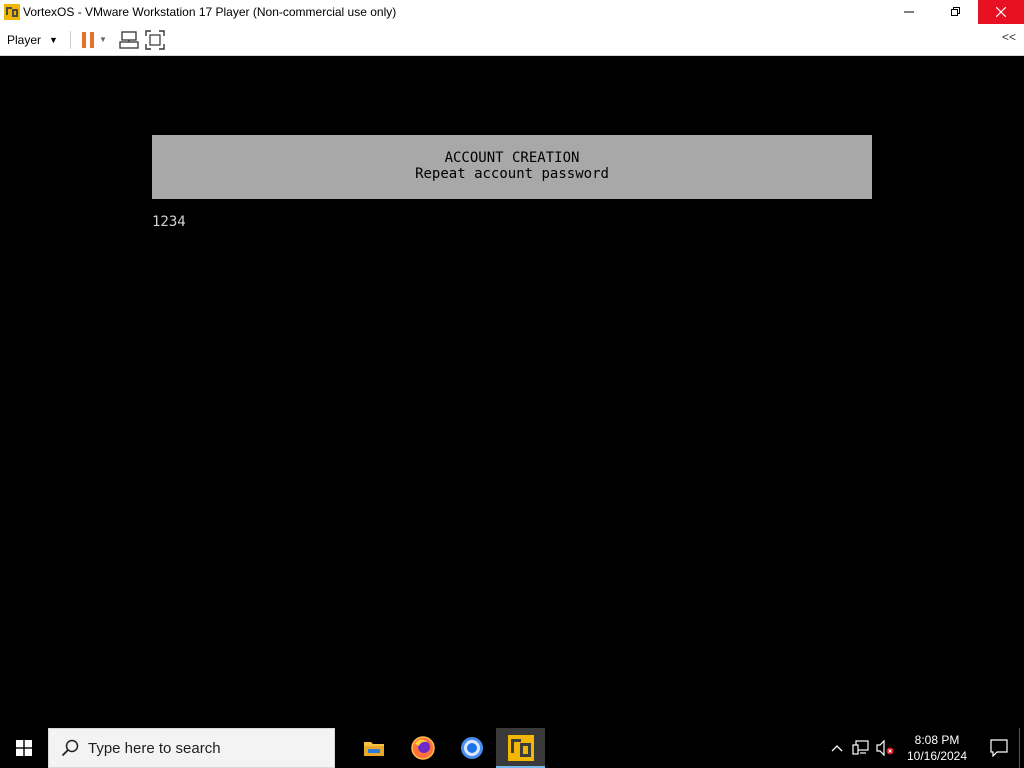  What do you see at coordinates (937, 756) in the screenshot?
I see `clock-date: 10/16/2024` at bounding box center [937, 756].